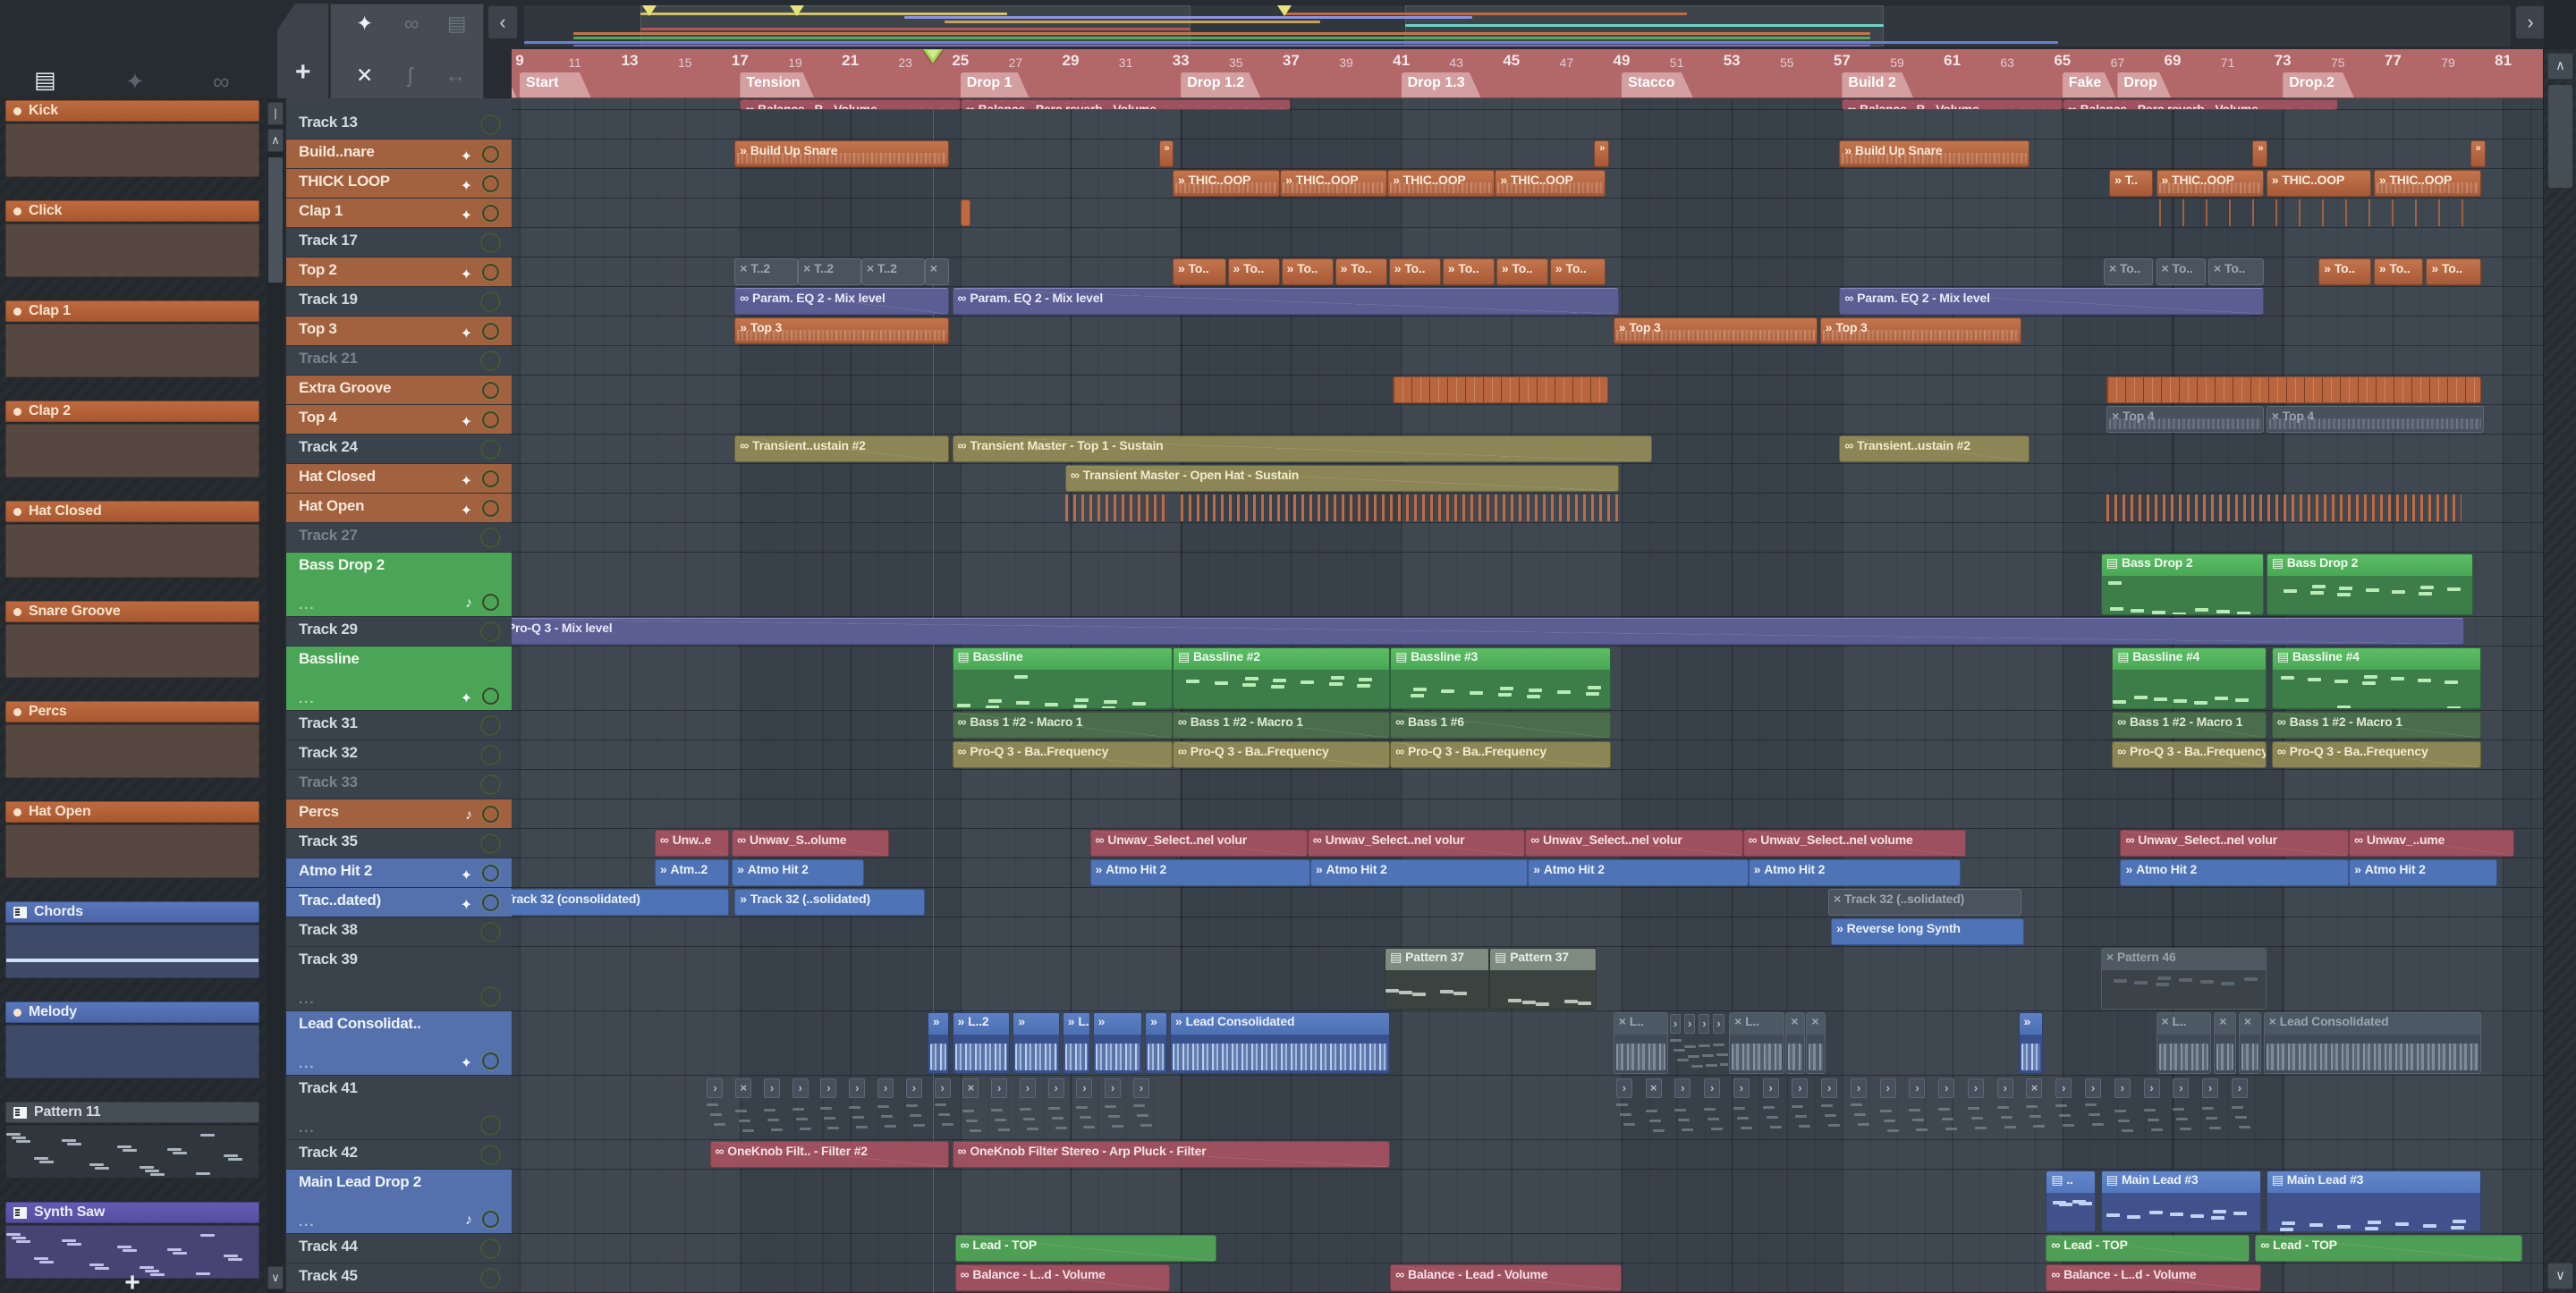 The width and height of the screenshot is (2576, 1293). What do you see at coordinates (2373, 1201) in the screenshot?
I see `clip-main-lead-3: ▤ Main Lead #3` at bounding box center [2373, 1201].